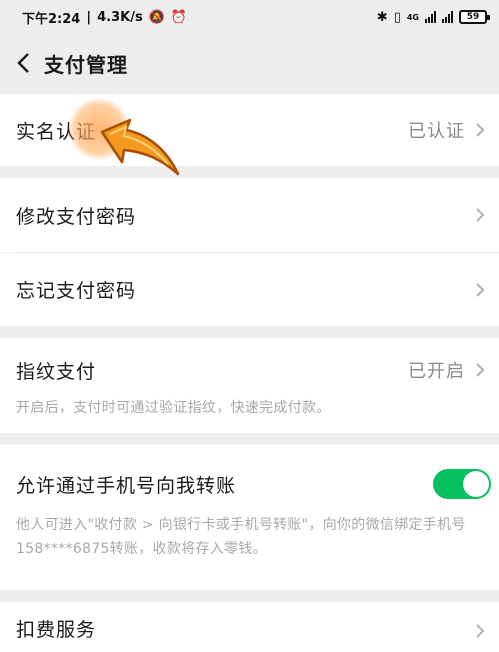 The height and width of the screenshot is (652, 499). I want to click on status-bar: 下午2:24 | 4.3K/s 🔕 ⏰ ✱ ▯ 4G 59, so click(249, 17).